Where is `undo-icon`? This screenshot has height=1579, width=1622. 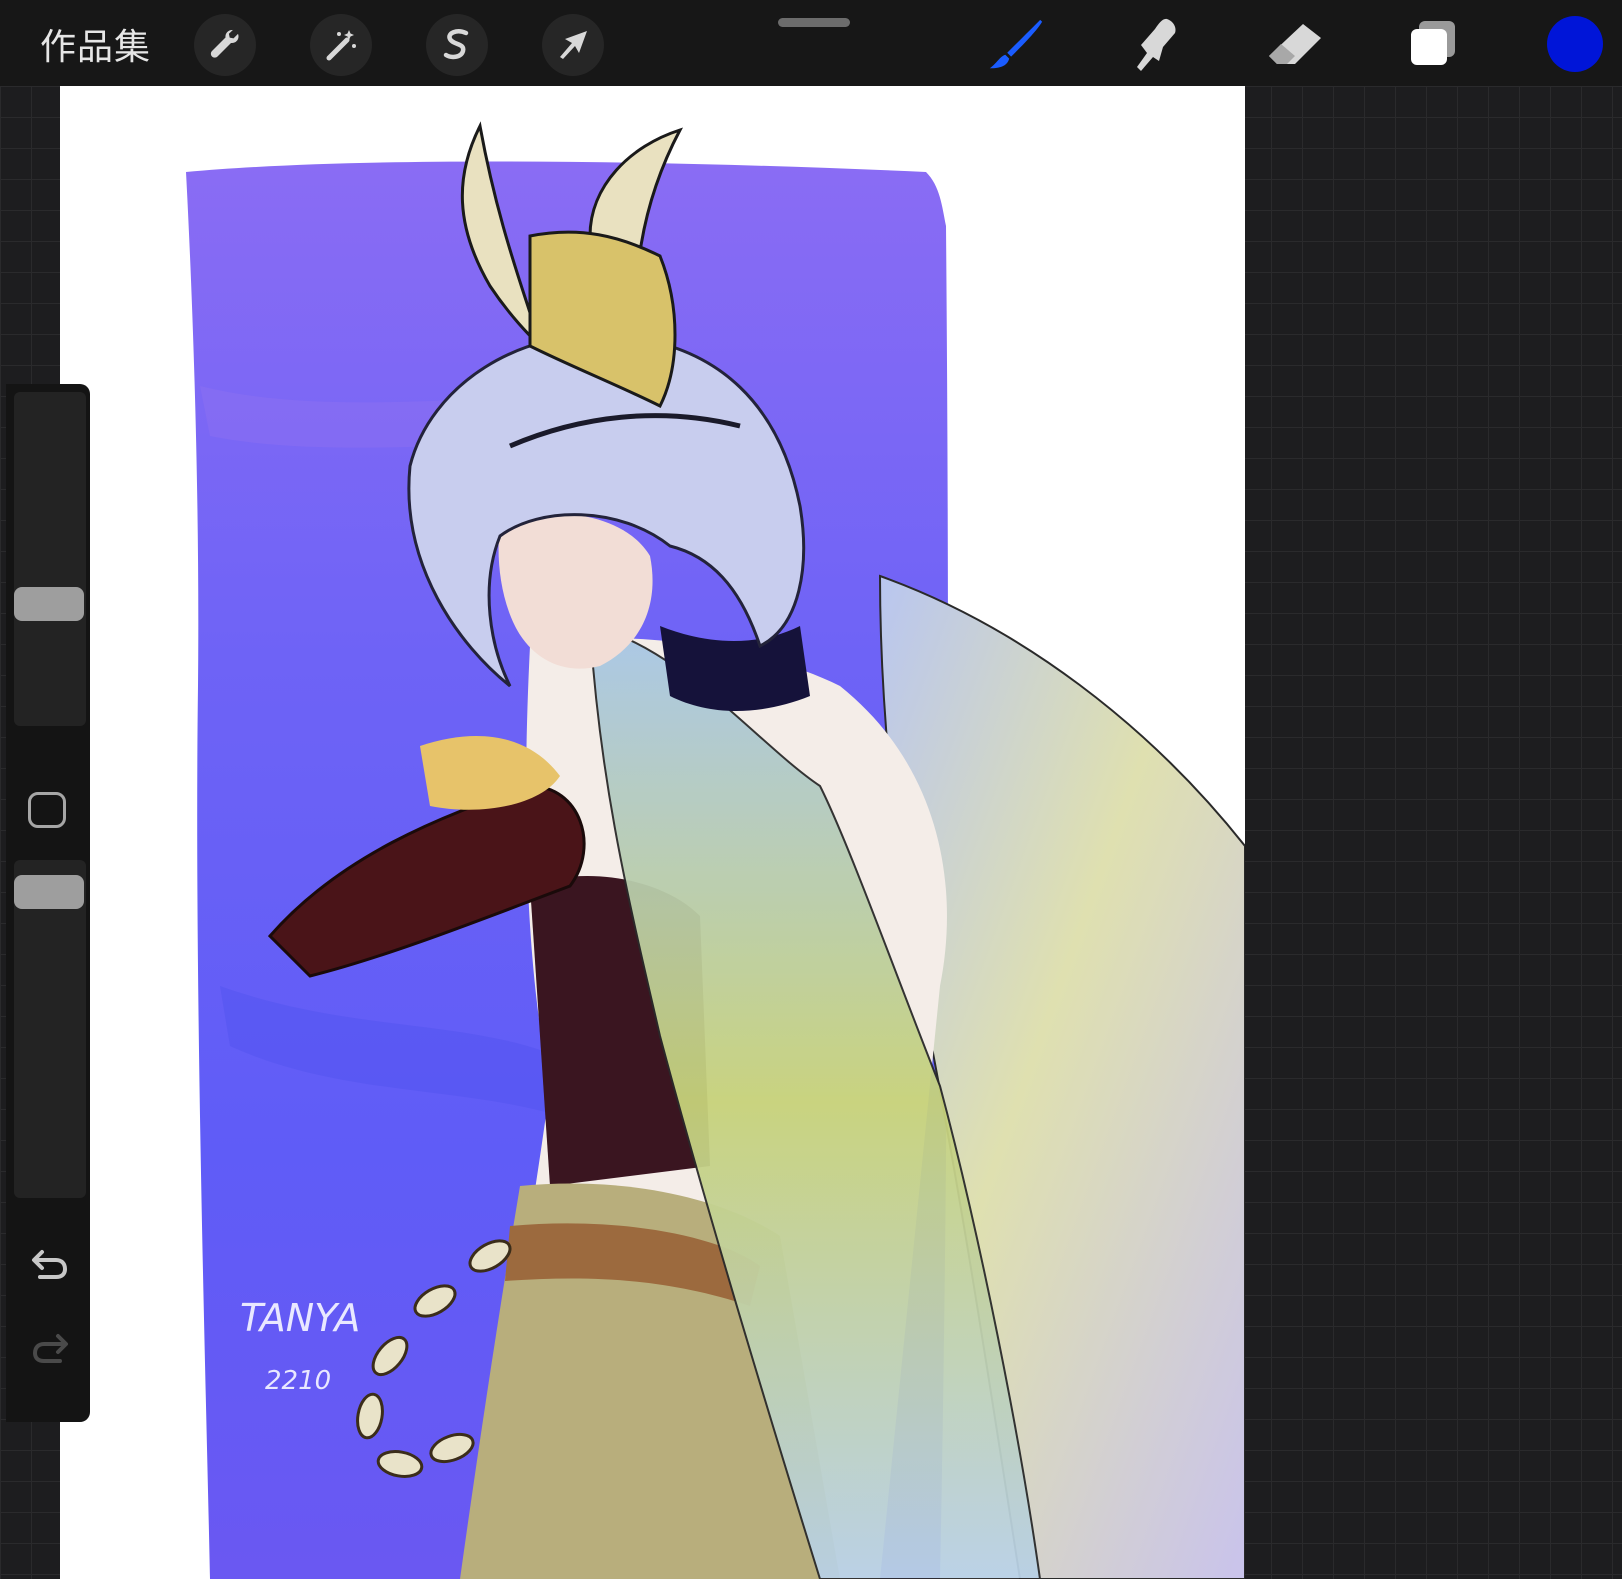
undo-icon is located at coordinates (50, 1264).